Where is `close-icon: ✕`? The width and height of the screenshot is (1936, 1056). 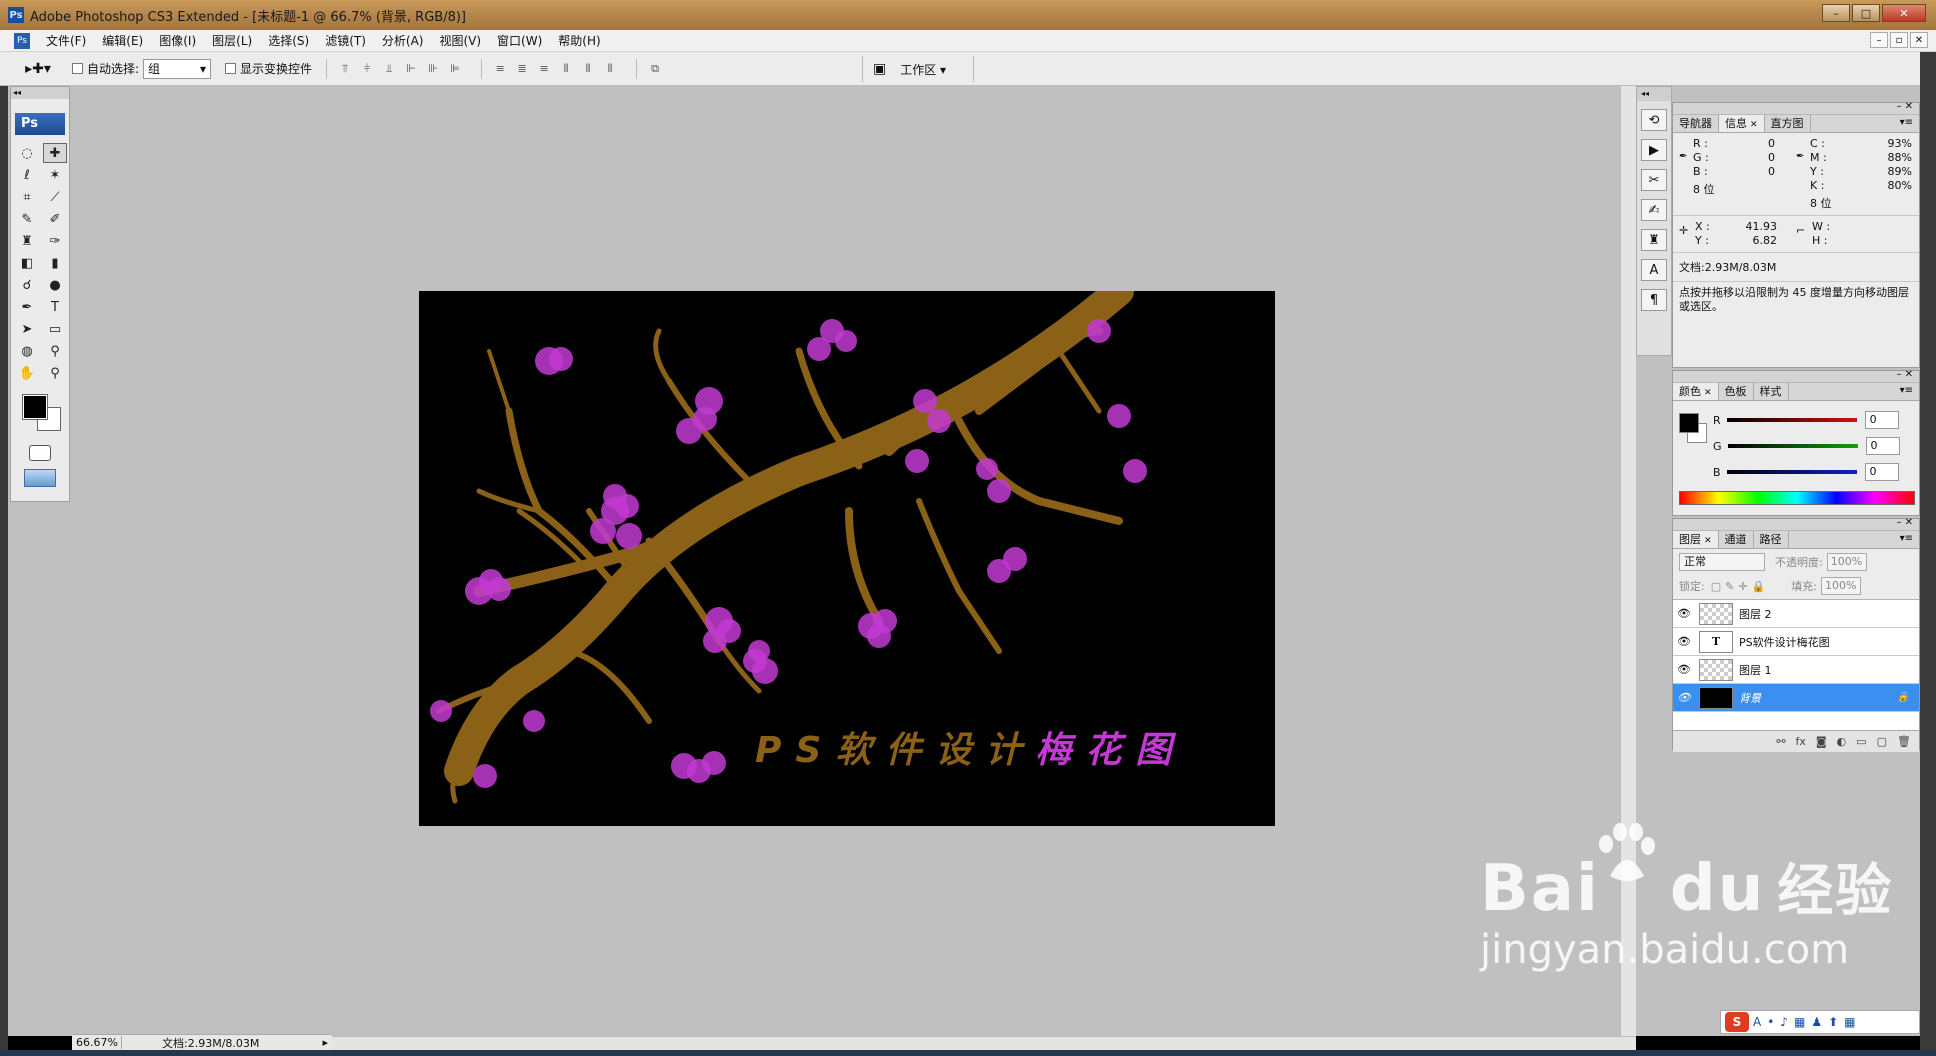
close-icon: ✕ is located at coordinates (1754, 125).